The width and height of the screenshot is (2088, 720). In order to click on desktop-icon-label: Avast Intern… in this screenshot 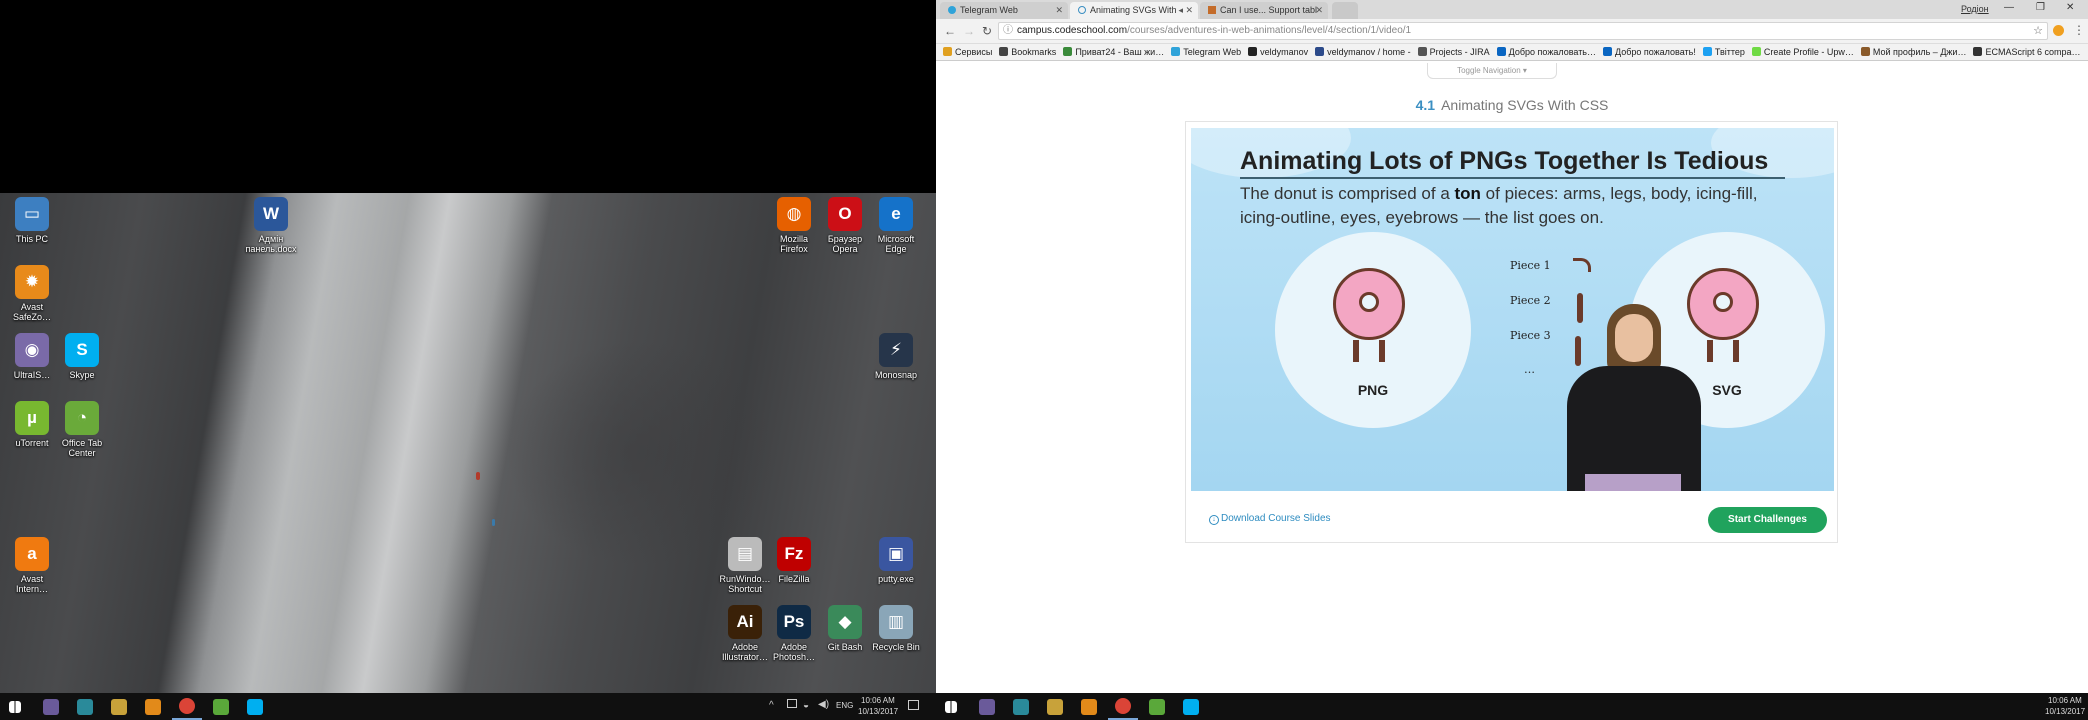, I will do `click(31, 584)`.